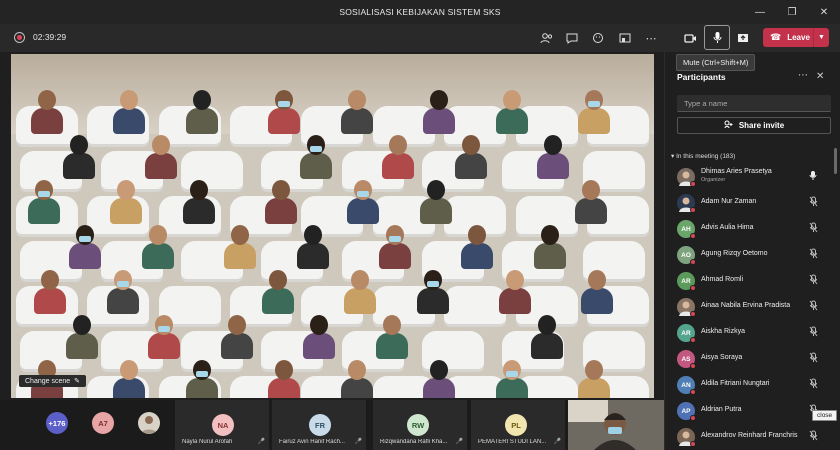 The width and height of the screenshot is (840, 450). I want to click on chevron-down-icon: ▼, so click(821, 37).